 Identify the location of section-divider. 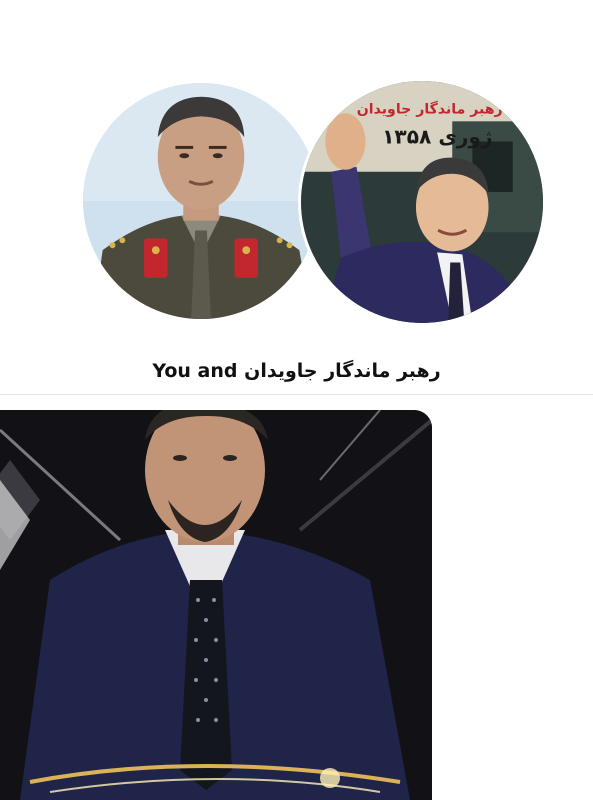
(296, 394).